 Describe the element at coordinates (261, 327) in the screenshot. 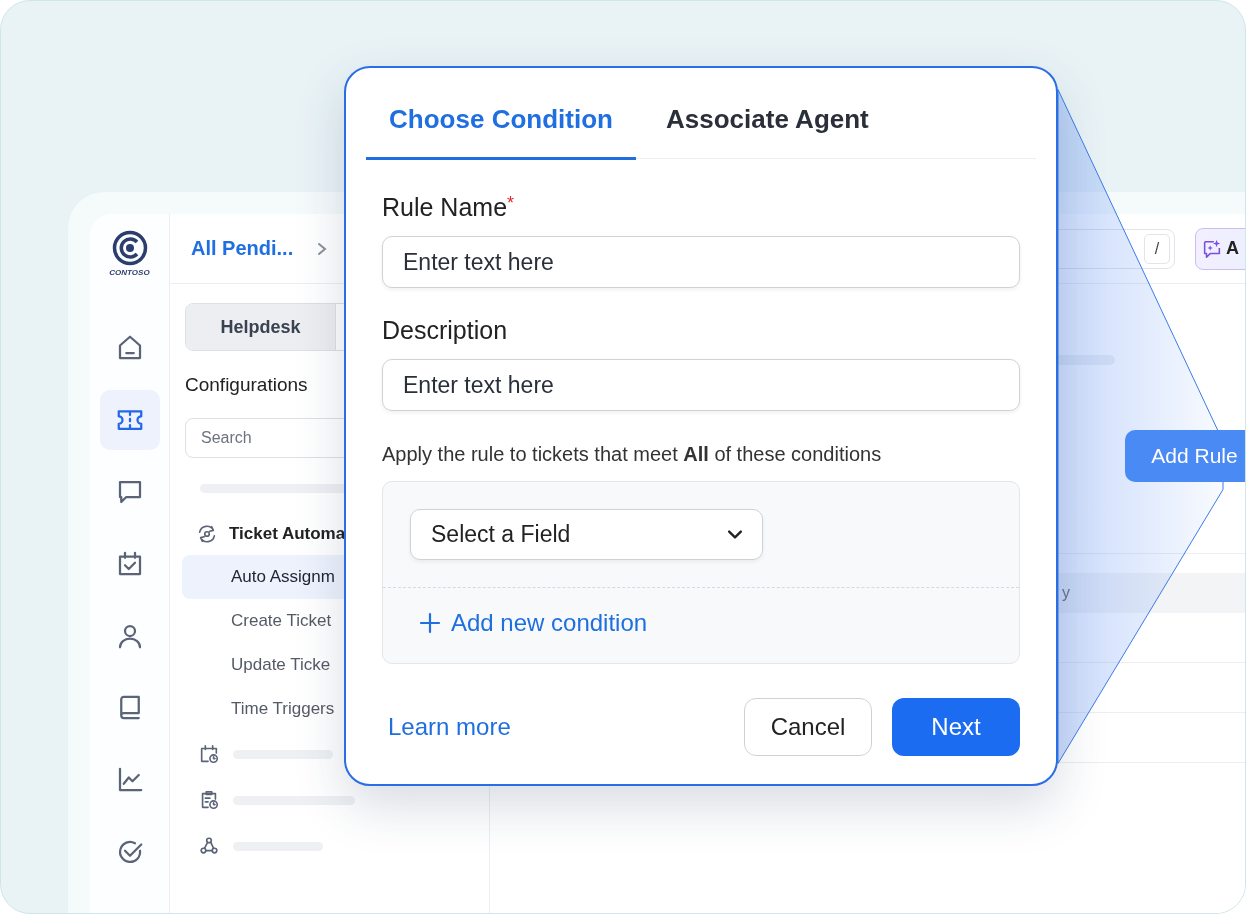

I see `tab: Helpdesk` at that location.